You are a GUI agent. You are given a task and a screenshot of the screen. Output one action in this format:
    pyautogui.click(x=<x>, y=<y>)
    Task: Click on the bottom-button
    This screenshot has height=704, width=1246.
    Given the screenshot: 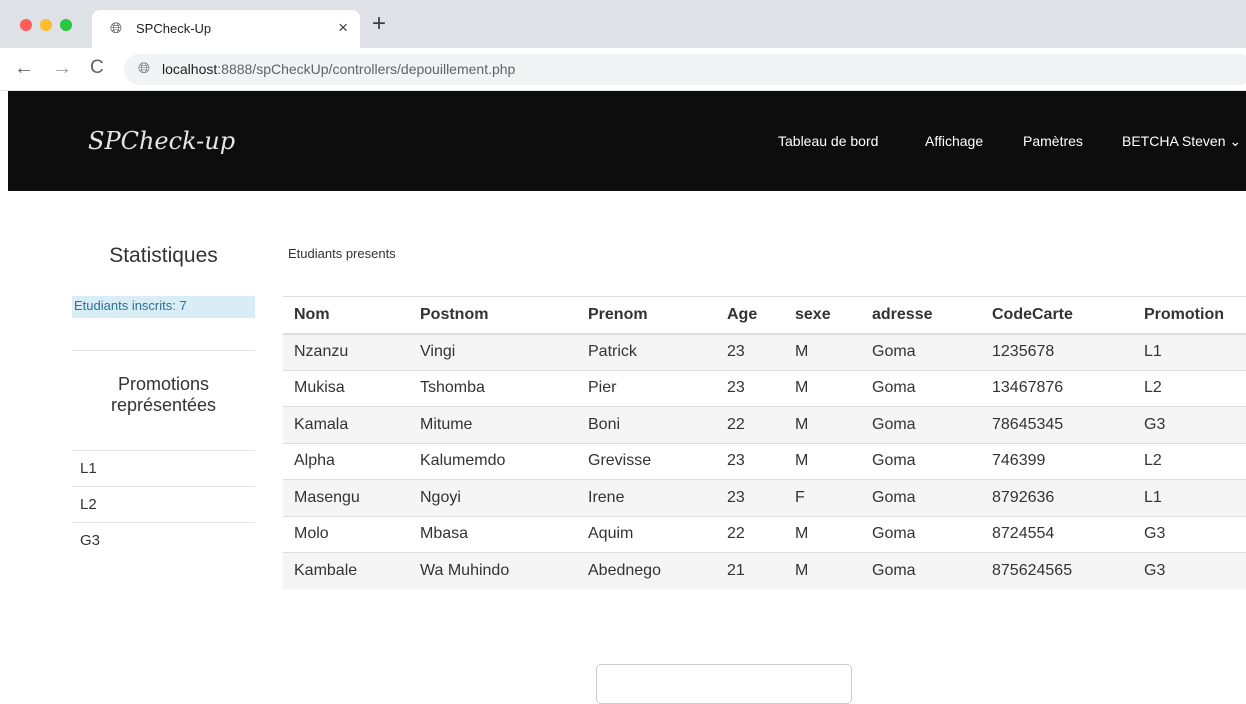 What is the action you would take?
    pyautogui.click(x=724, y=684)
    